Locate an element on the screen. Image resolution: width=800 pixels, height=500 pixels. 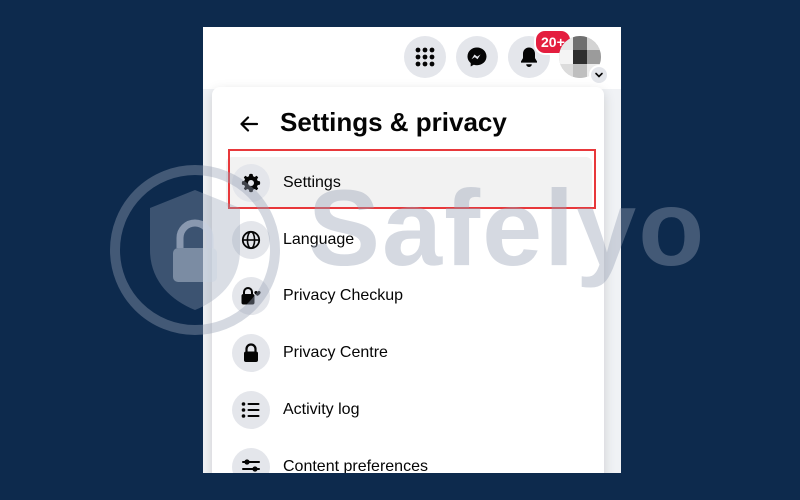
menu-item-label: Content preferences is located at coordinates (355, 465).